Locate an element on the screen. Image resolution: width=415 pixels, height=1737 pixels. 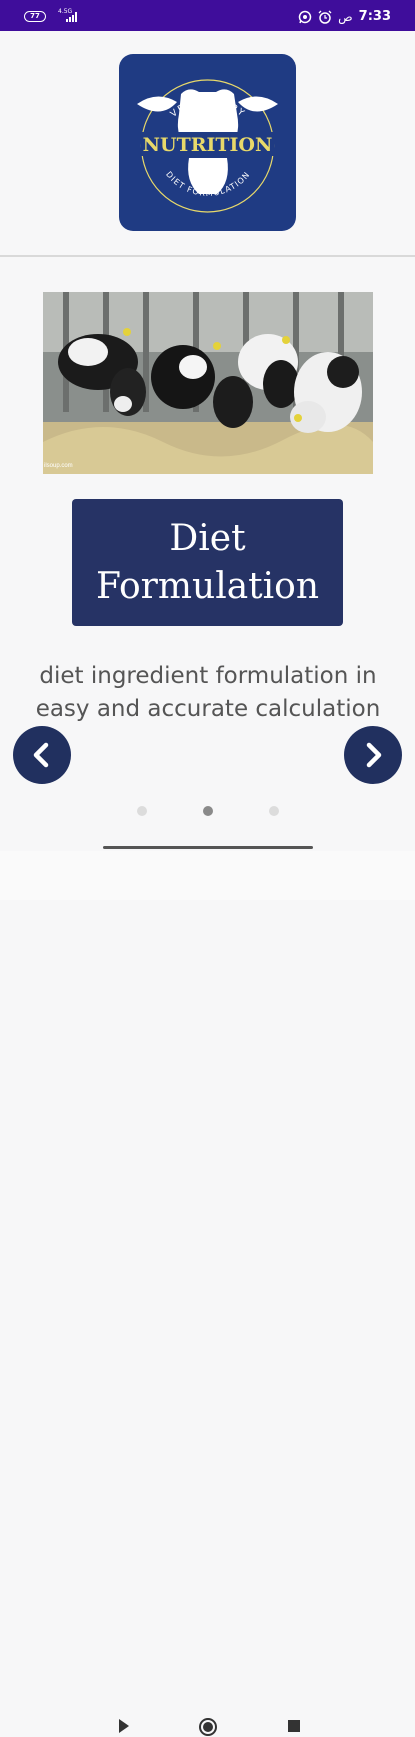
chevron-right-icon is located at coordinates (374, 755).